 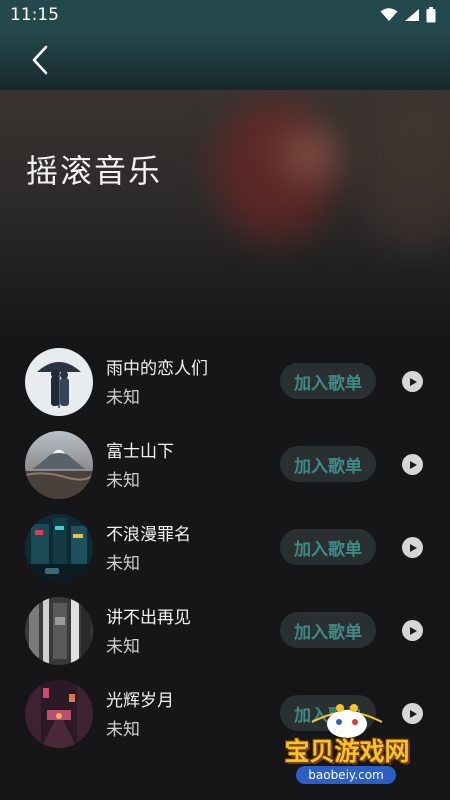 I want to click on back-arrow-icon, so click(x=40, y=60).